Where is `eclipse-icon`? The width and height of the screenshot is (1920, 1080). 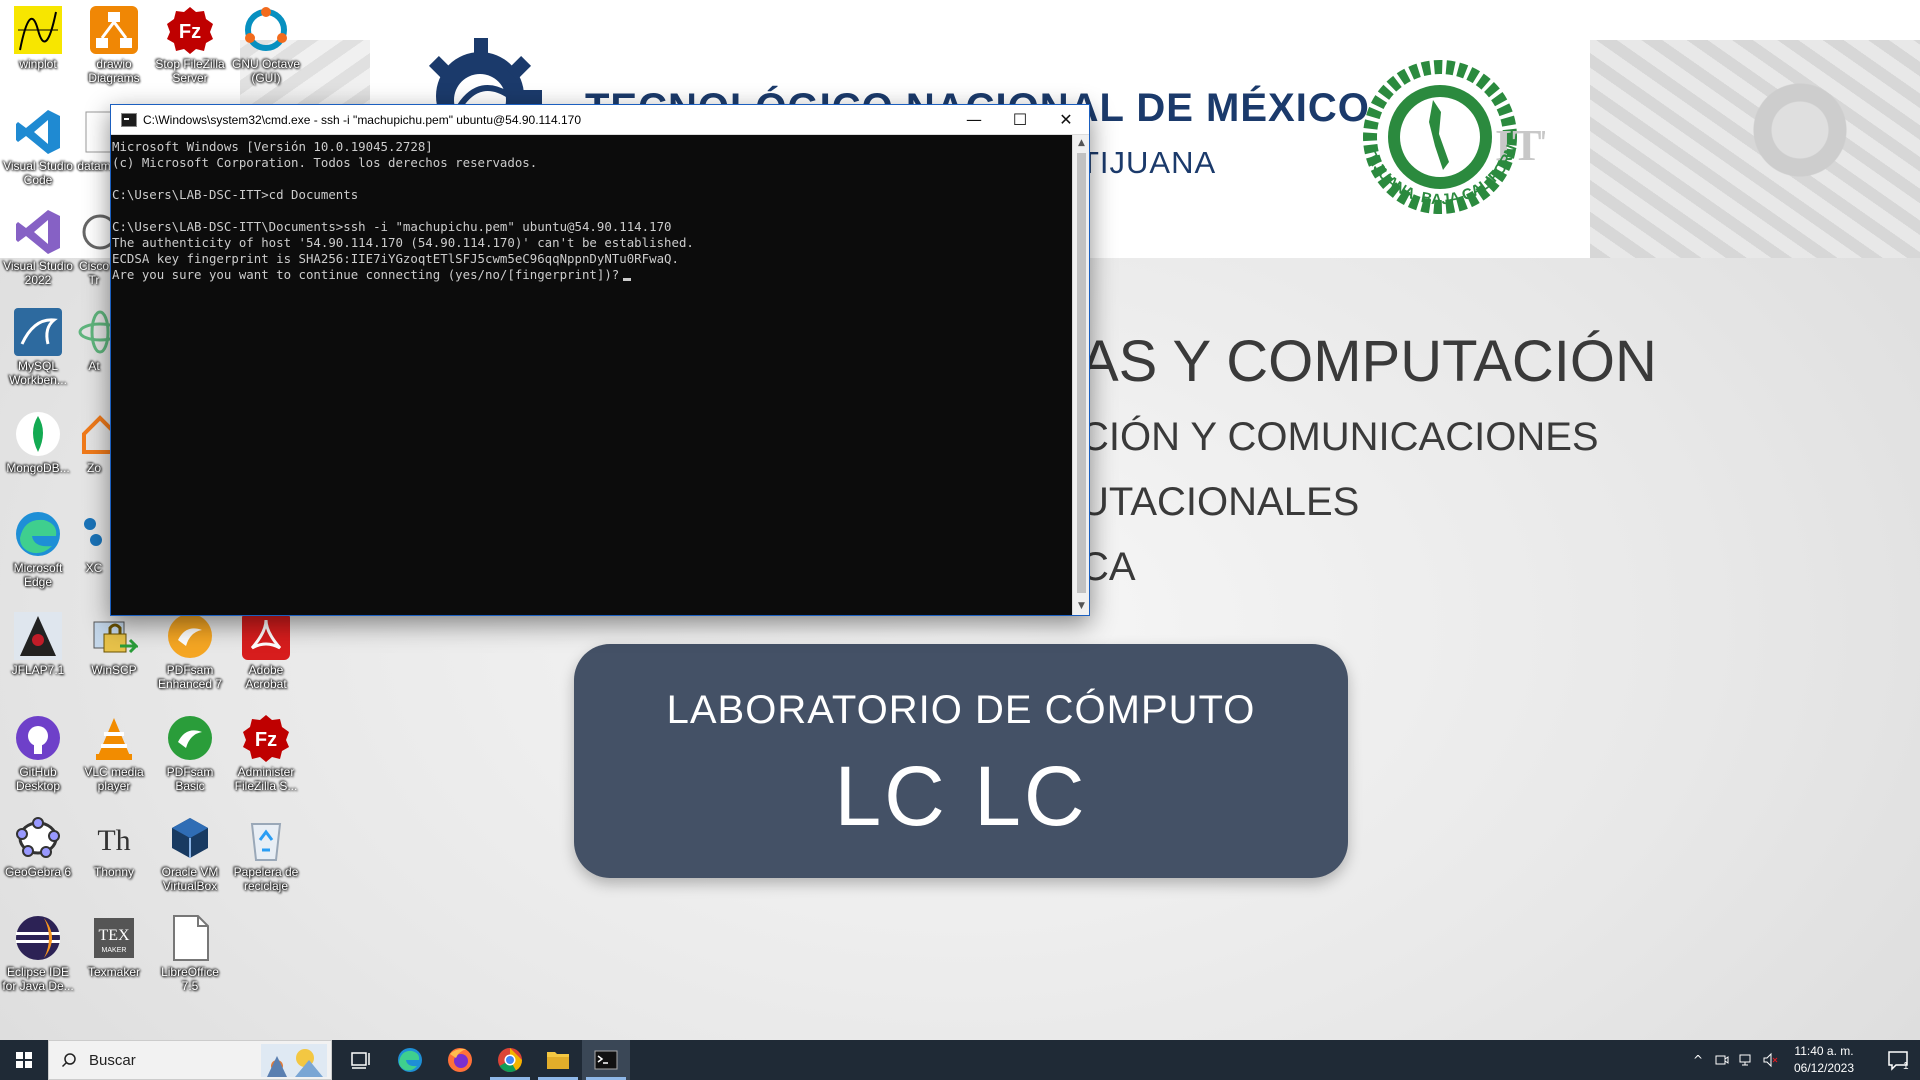 eclipse-icon is located at coordinates (38, 938).